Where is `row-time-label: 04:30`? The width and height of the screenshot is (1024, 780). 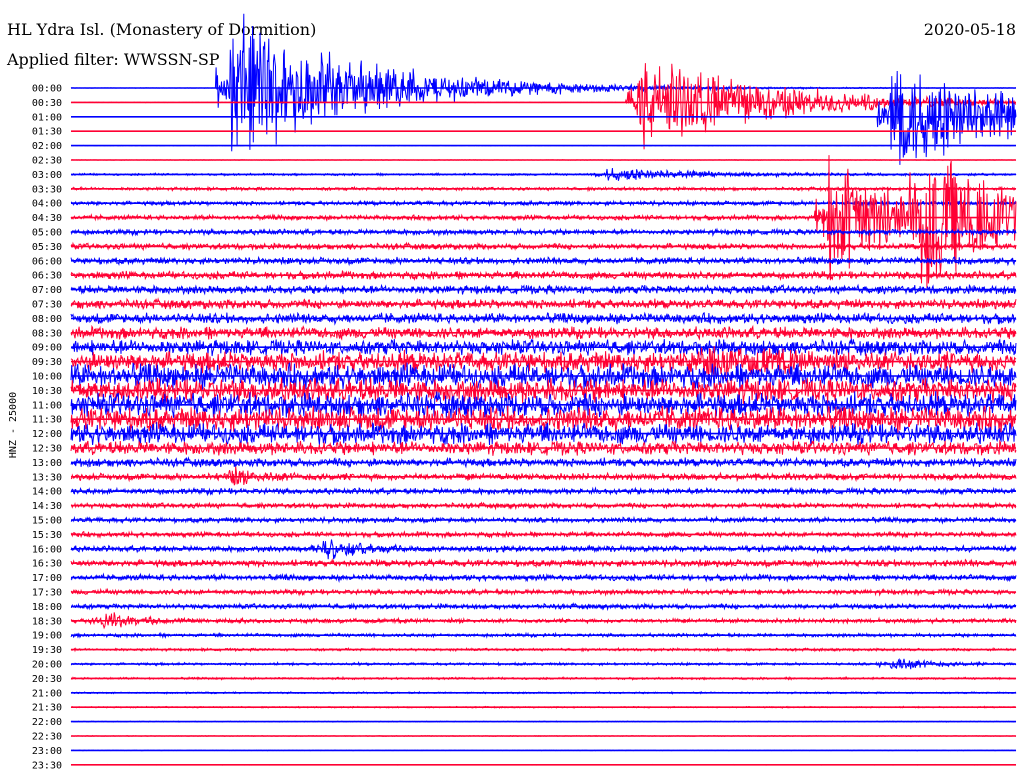
row-time-label: 04:30 is located at coordinates (47, 218).